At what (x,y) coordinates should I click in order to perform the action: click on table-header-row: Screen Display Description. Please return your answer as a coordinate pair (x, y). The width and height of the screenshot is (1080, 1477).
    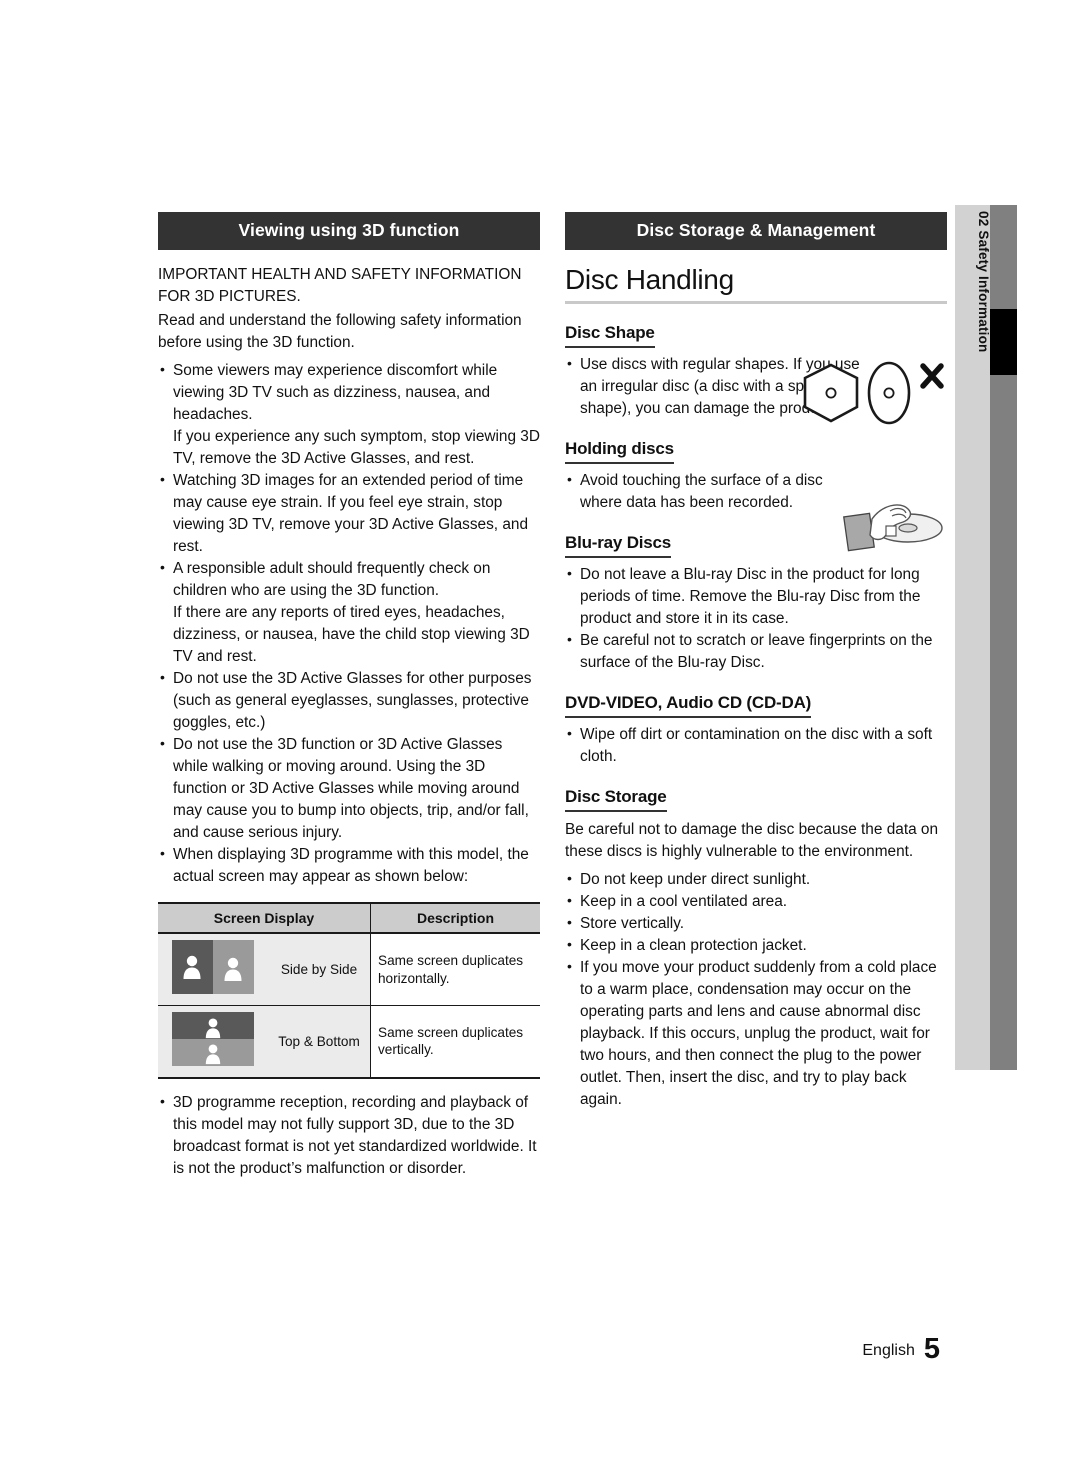
    Looking at the image, I should click on (349, 918).